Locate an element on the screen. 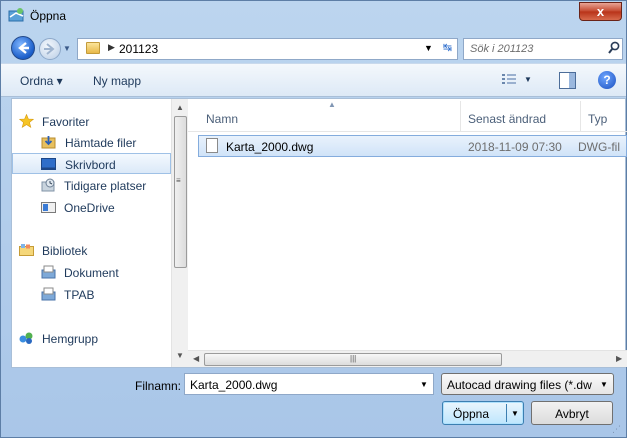 The height and width of the screenshot is (438, 627). back-arrow-icon is located at coordinates (23, 48).